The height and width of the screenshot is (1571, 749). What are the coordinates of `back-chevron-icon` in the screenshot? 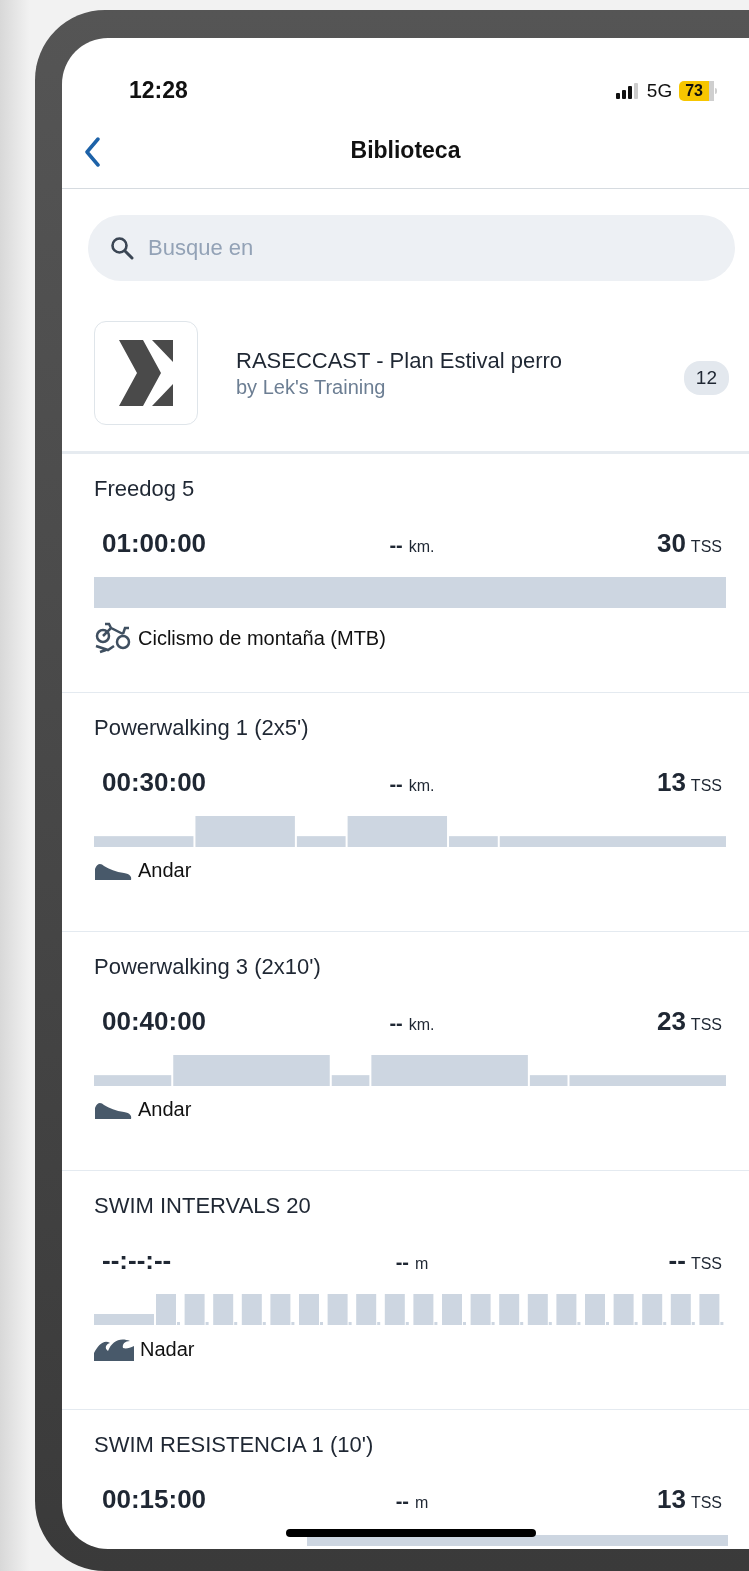 It's located at (92, 152).